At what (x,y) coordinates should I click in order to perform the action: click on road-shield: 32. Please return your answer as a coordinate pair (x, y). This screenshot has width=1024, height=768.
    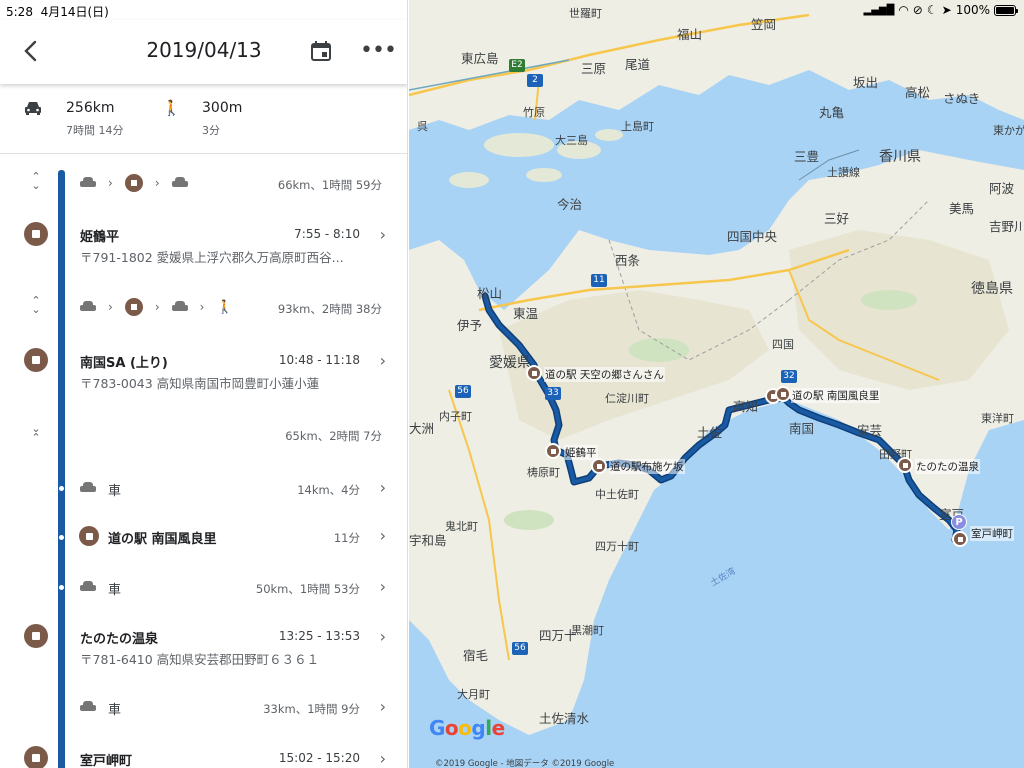
    Looking at the image, I should click on (789, 376).